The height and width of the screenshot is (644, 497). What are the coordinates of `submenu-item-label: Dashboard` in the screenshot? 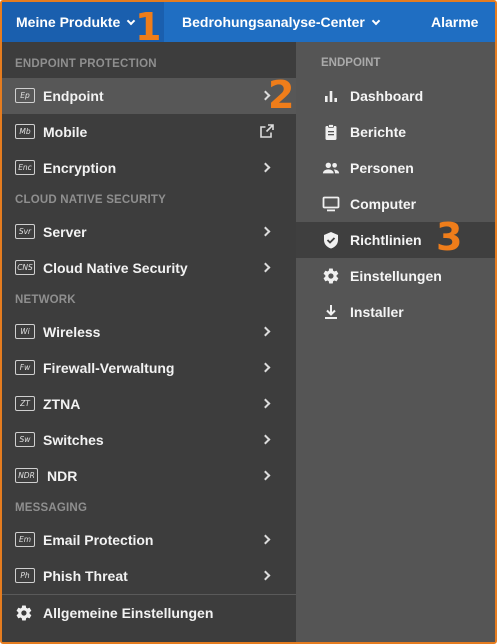 It's located at (387, 96).